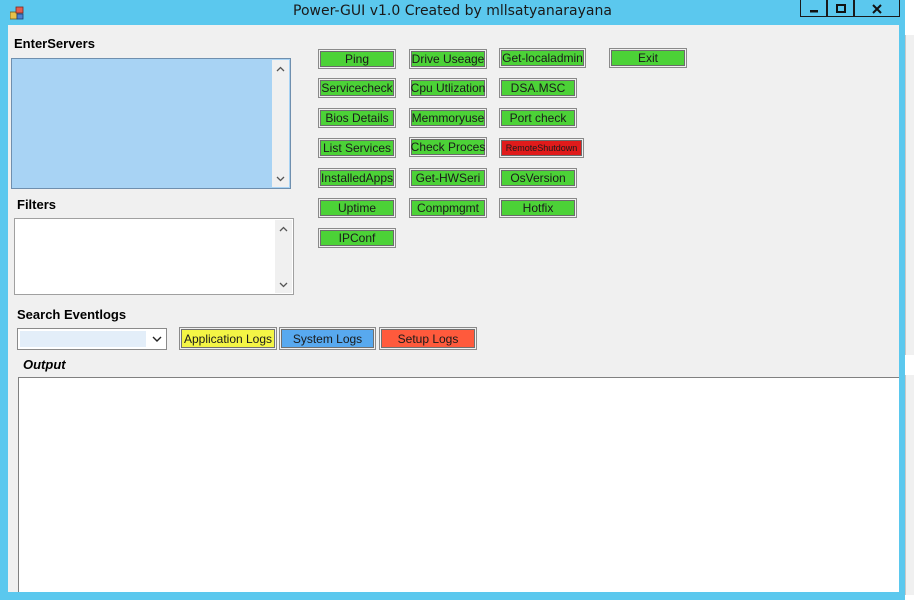  What do you see at coordinates (541, 148) in the screenshot?
I see `remote-shutdown-button: RemoteShutdown` at bounding box center [541, 148].